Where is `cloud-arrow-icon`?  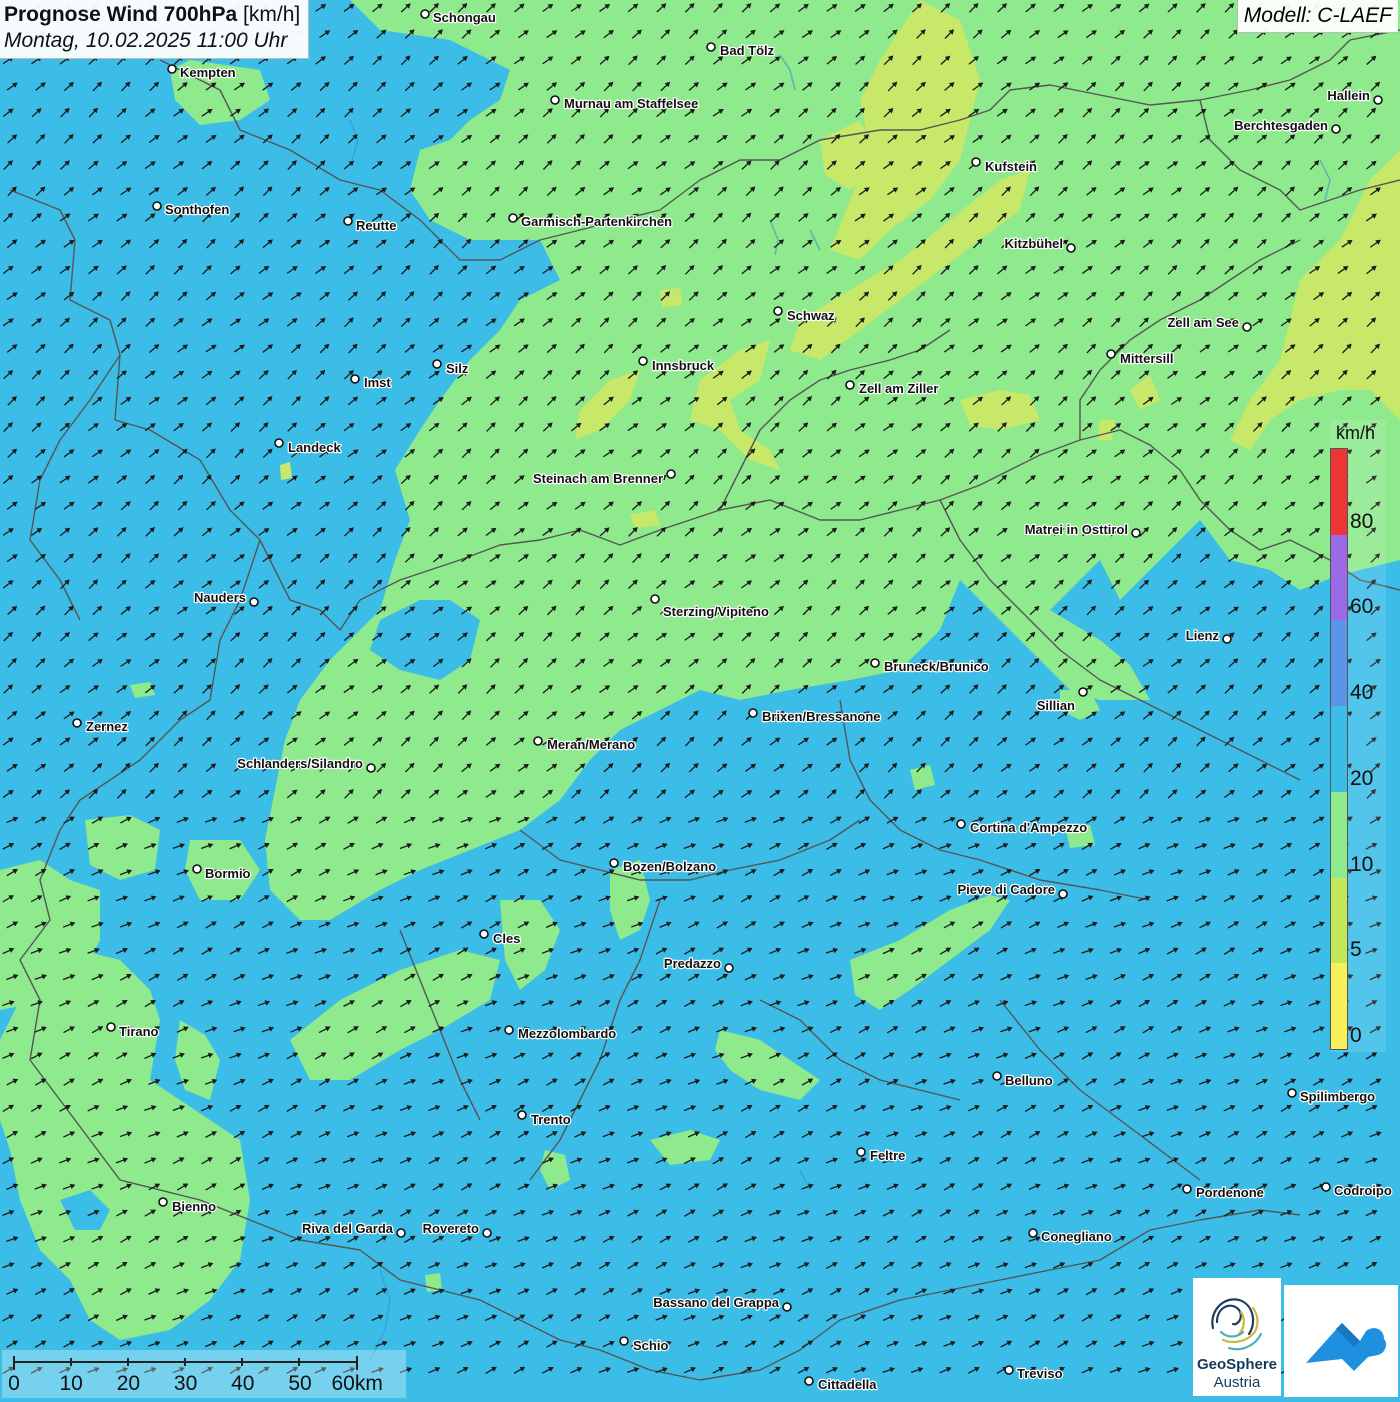 cloud-arrow-icon is located at coordinates (1341, 1341).